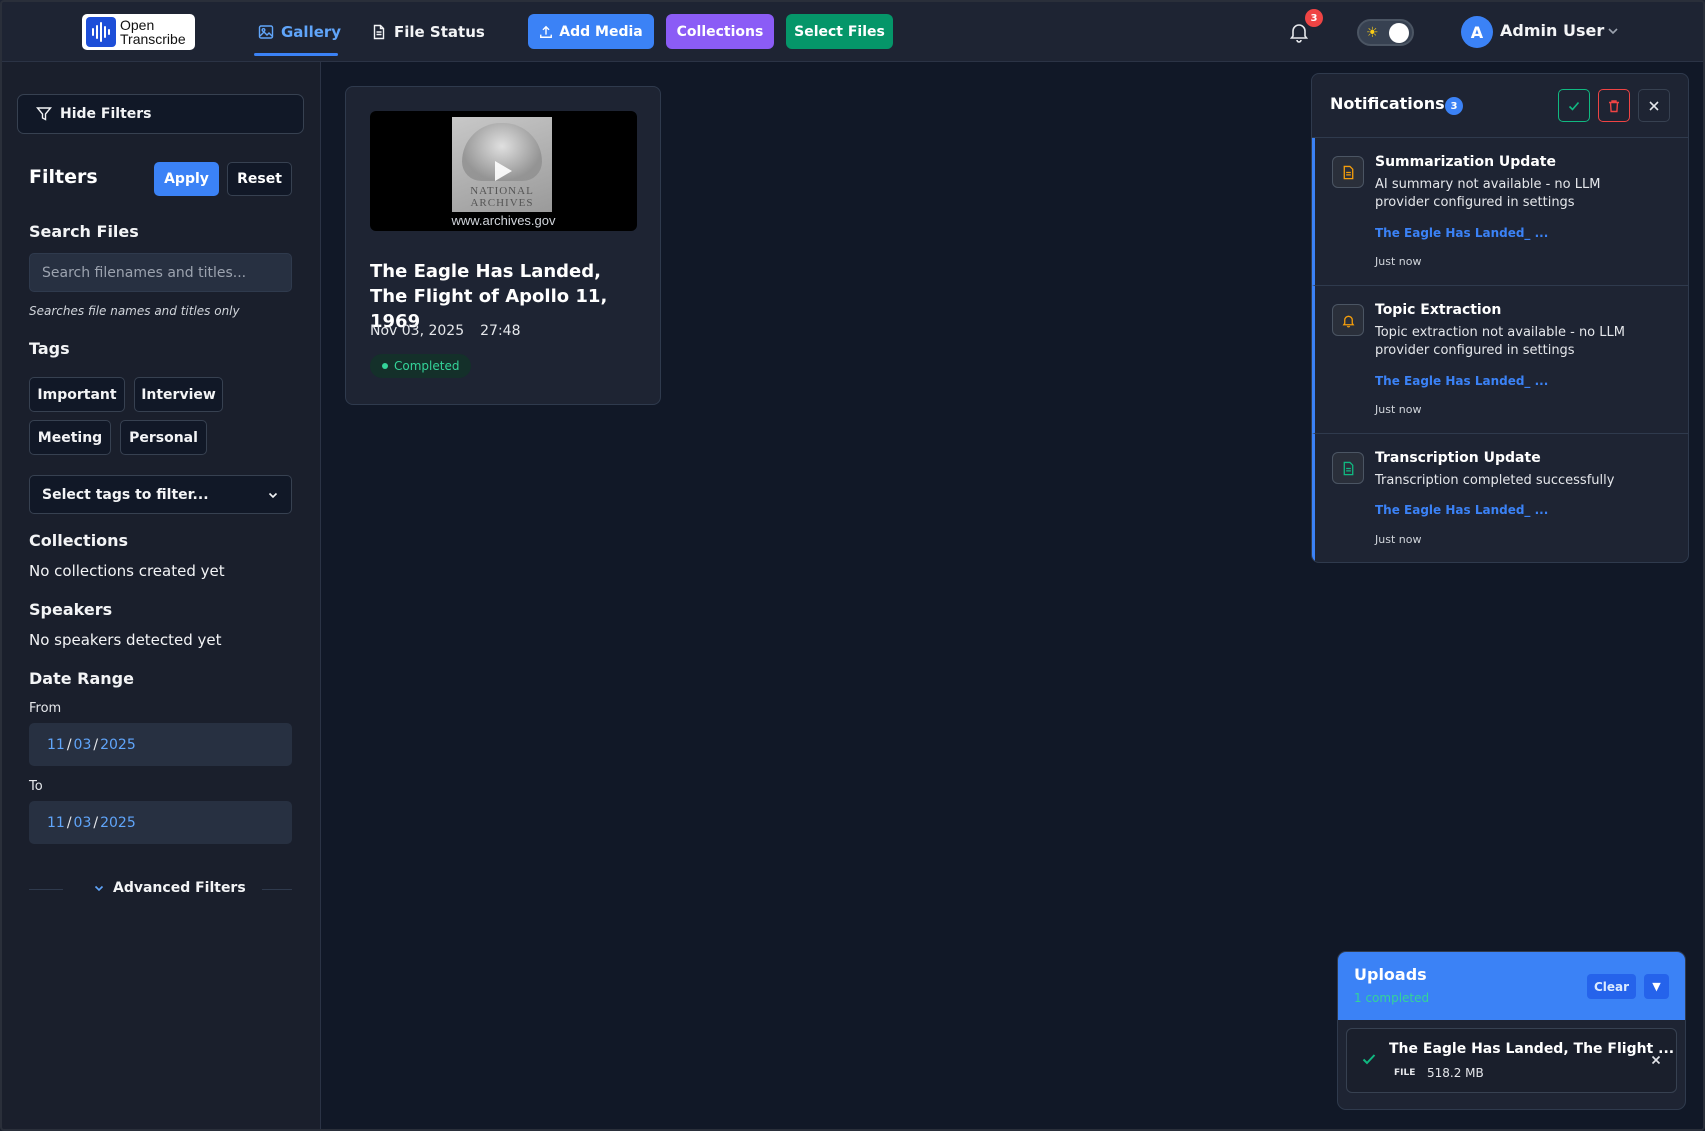 This screenshot has height=1131, width=1705. I want to click on notification-title: Transcription Update, so click(1458, 458).